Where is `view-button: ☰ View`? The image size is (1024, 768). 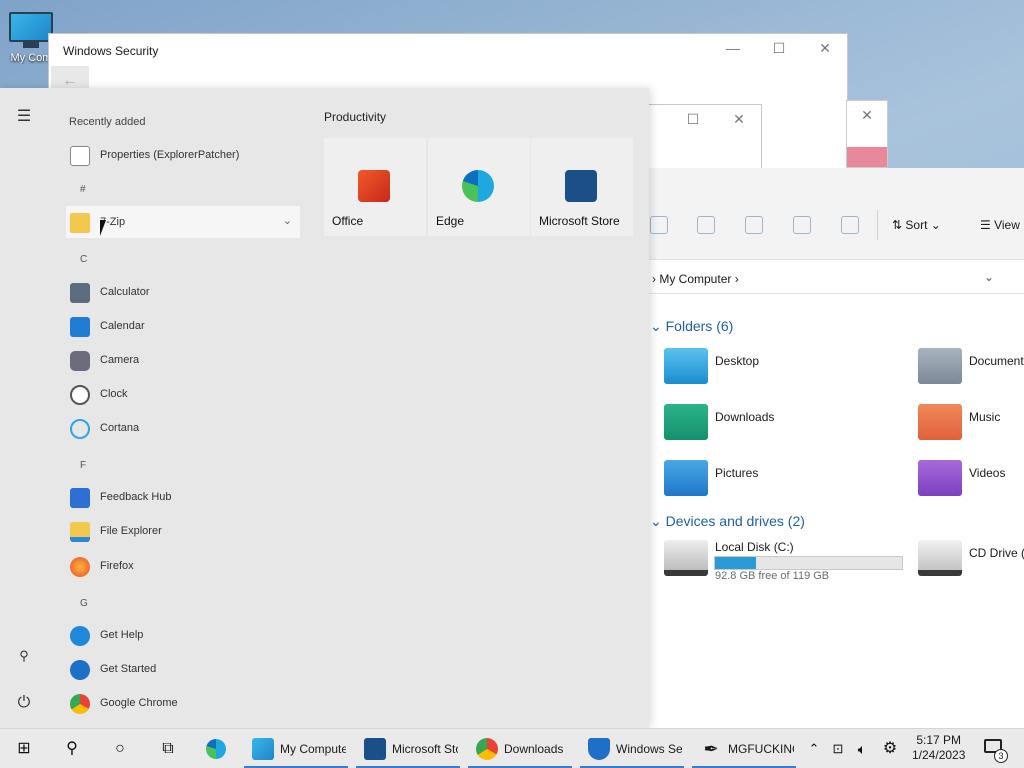 view-button: ☰ View is located at coordinates (1000, 225).